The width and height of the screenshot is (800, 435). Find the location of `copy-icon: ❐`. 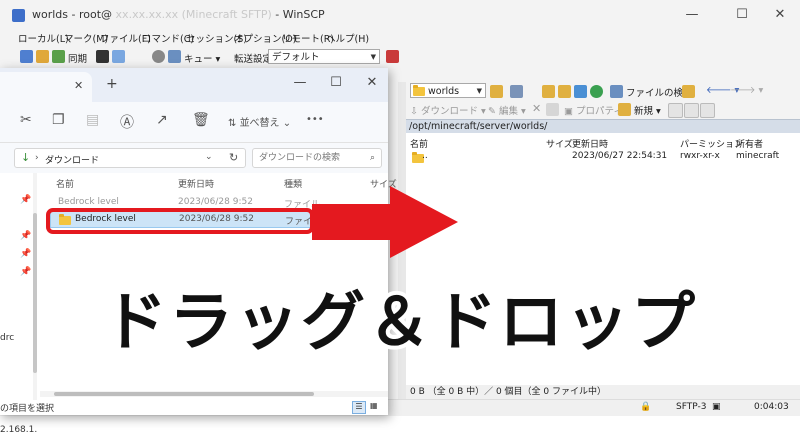

copy-icon: ❐ is located at coordinates (58, 120).